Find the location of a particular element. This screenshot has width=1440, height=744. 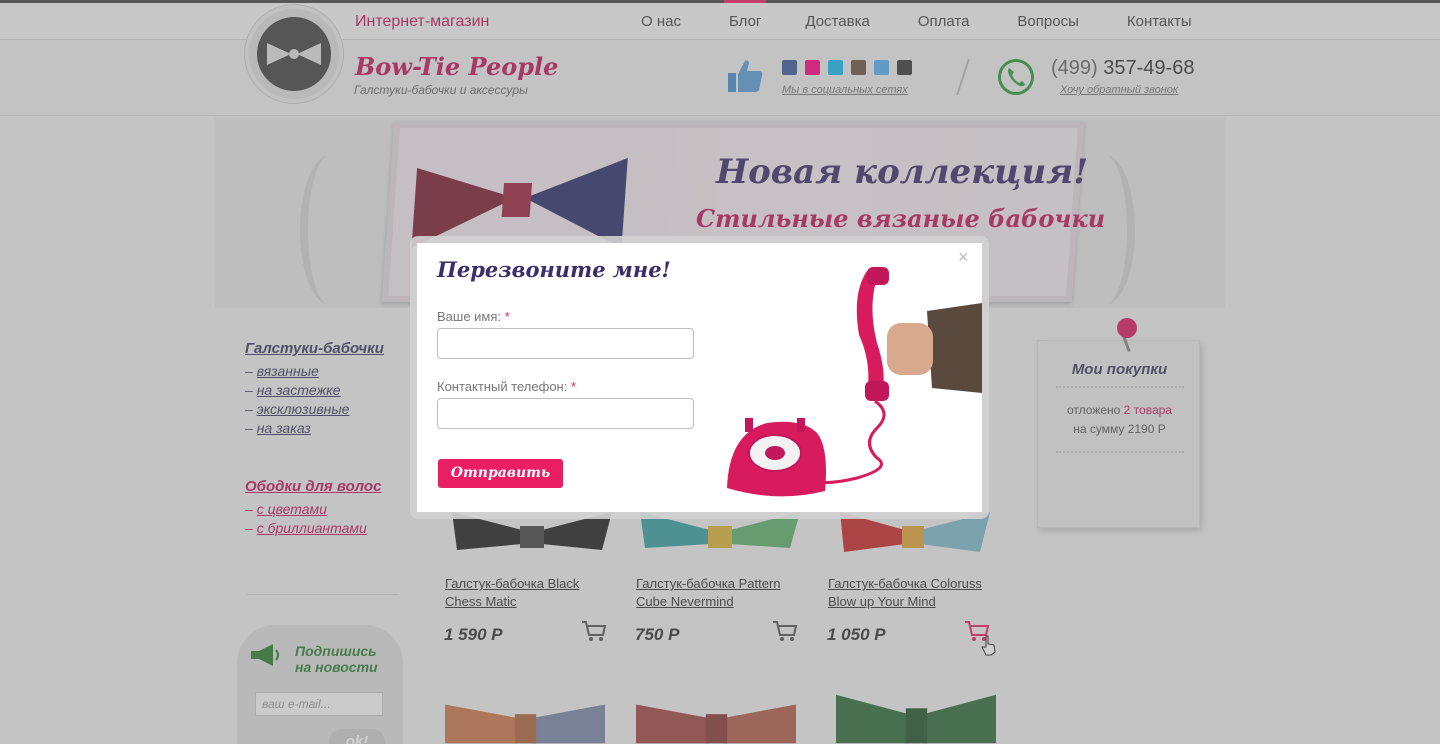

phone-label-text: Контактный телефон: is located at coordinates (502, 386).